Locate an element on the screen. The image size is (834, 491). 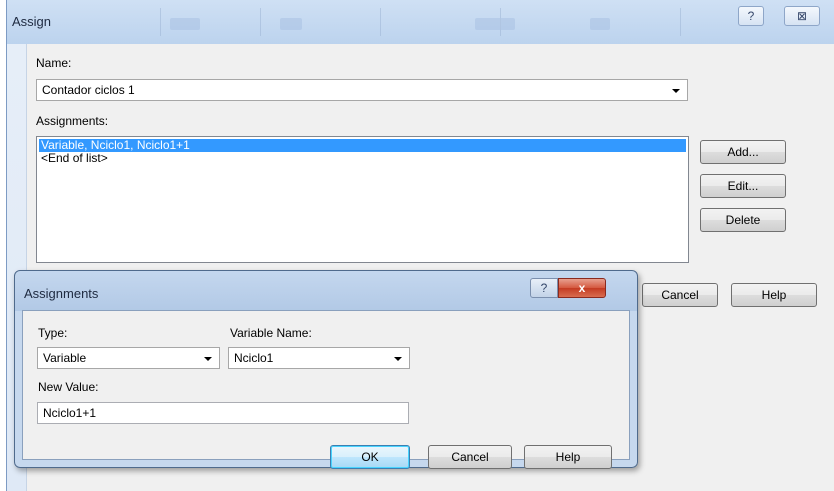
variable-name-value: Nciclo1 is located at coordinates (254, 358).